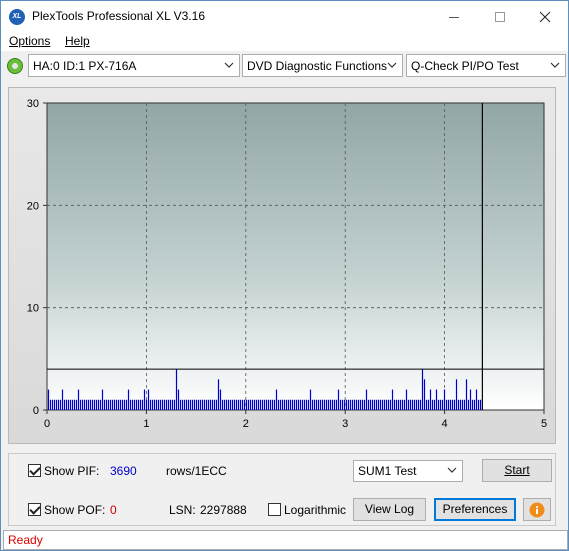 Image resolution: width=569 pixels, height=551 pixels. I want to click on x-tick-label: 1, so click(146, 424).